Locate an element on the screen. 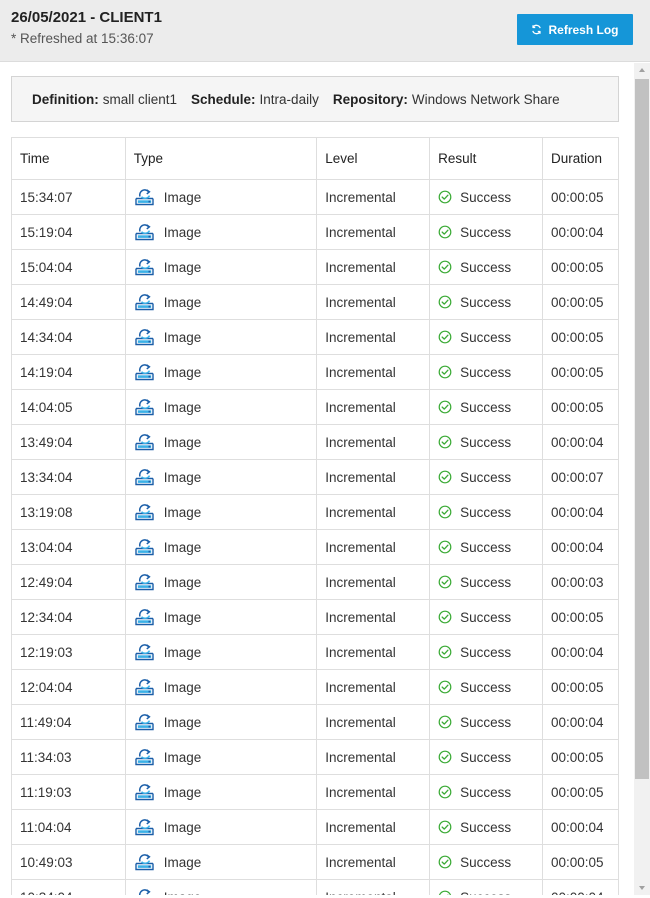  scroll-down-arrow is located at coordinates (642, 888).